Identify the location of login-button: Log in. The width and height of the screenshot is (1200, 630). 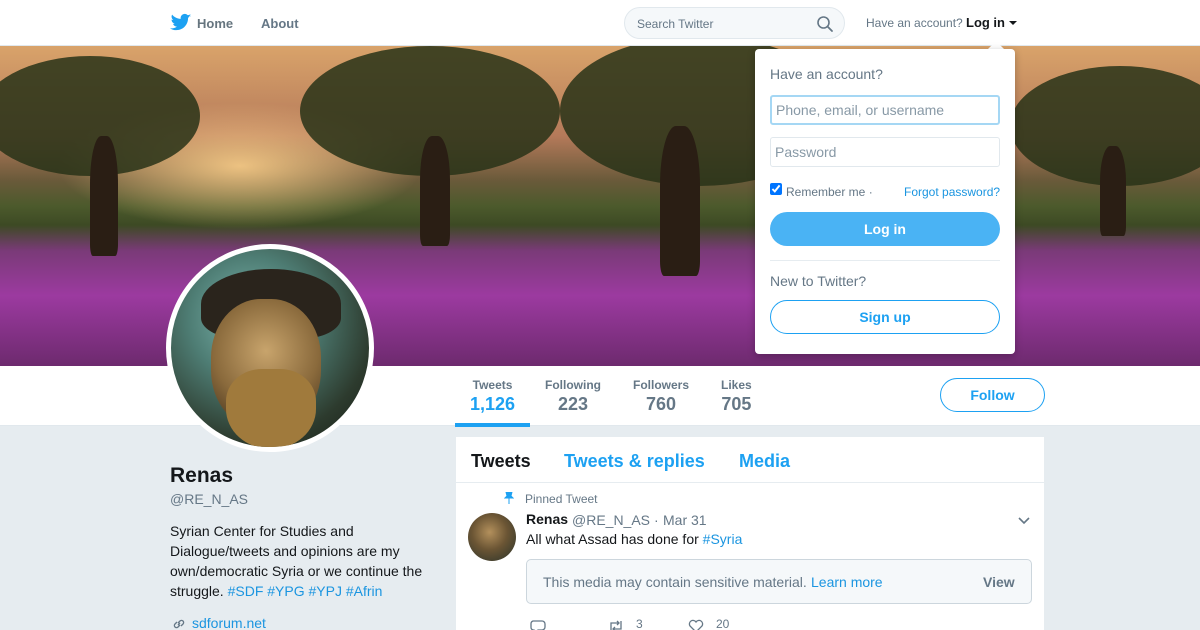
(885, 229).